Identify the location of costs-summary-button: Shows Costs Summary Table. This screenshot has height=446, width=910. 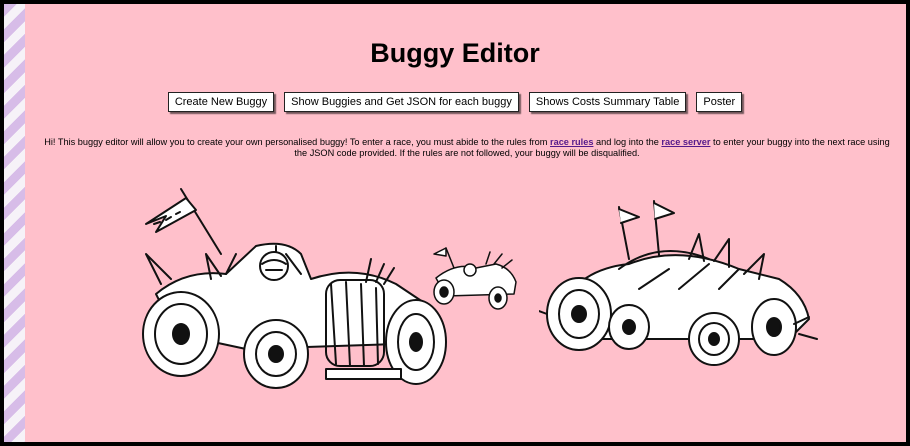
(607, 102).